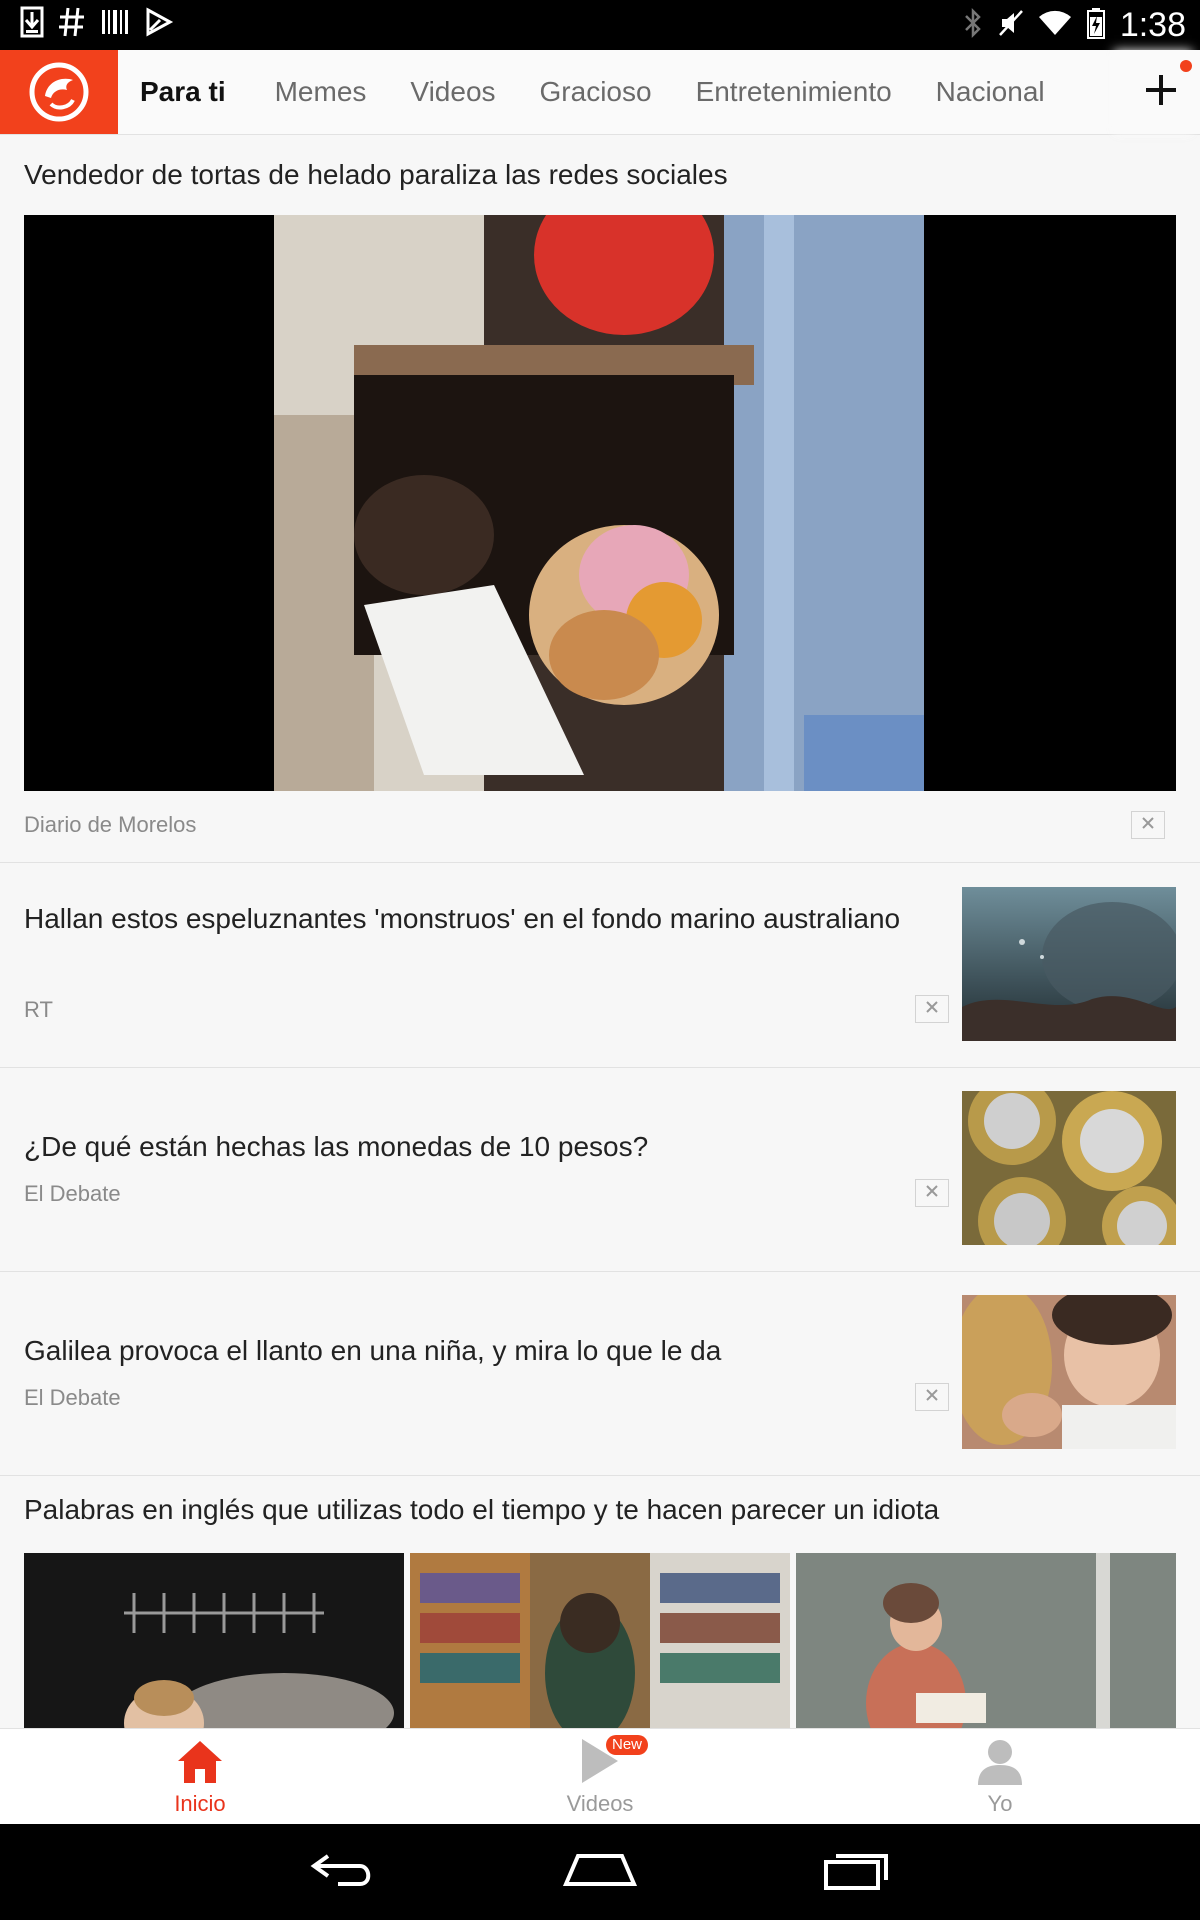 This screenshot has width=1200, height=1920. I want to click on tab-nacional: Nacional, so click(989, 92).